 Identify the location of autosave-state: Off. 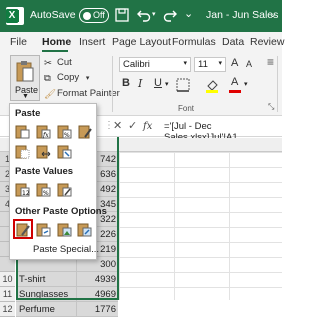
(99, 14).